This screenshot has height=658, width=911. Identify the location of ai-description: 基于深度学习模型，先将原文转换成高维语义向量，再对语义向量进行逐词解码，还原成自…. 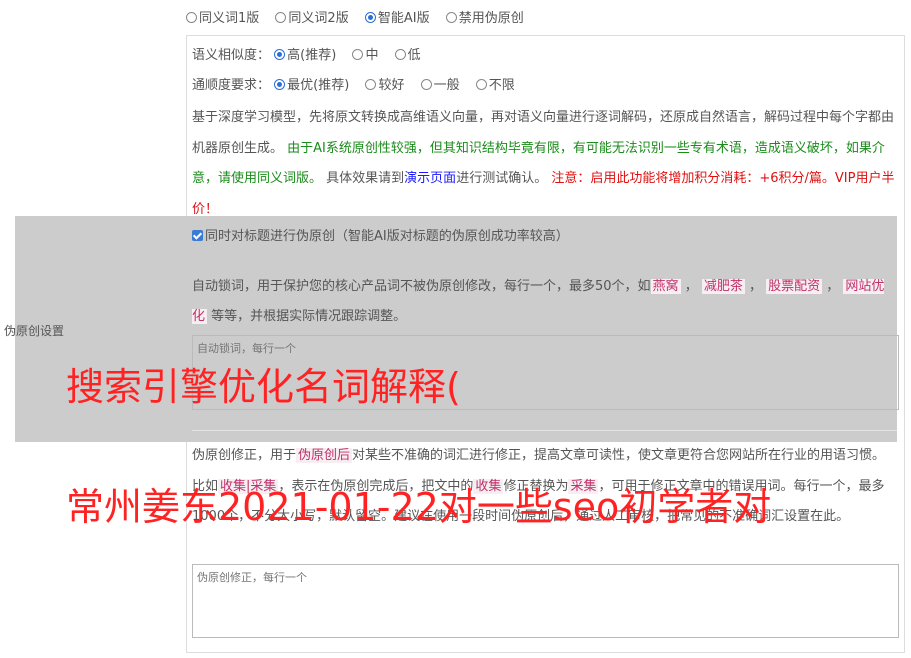
(543, 163).